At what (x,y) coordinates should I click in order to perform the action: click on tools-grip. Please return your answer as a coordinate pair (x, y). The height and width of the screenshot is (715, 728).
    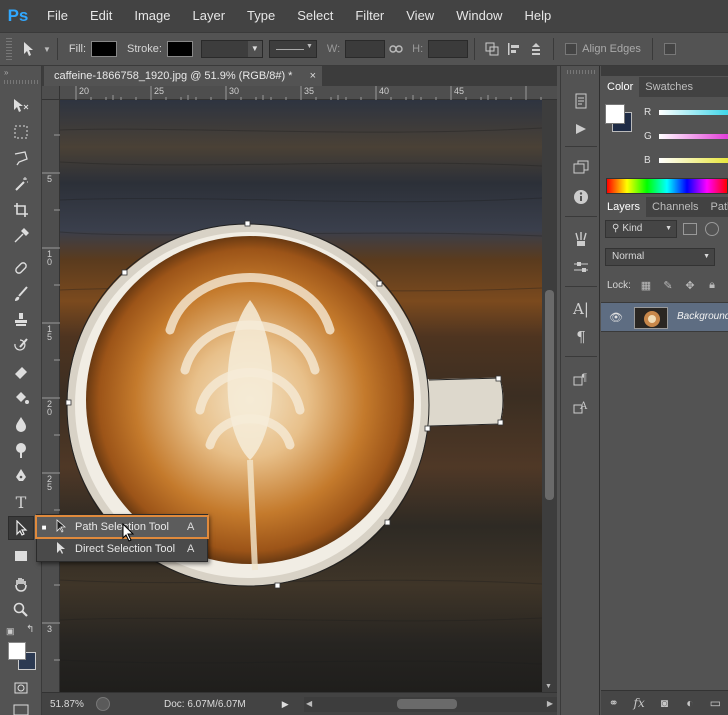
    Looking at the image, I should click on (21, 82).